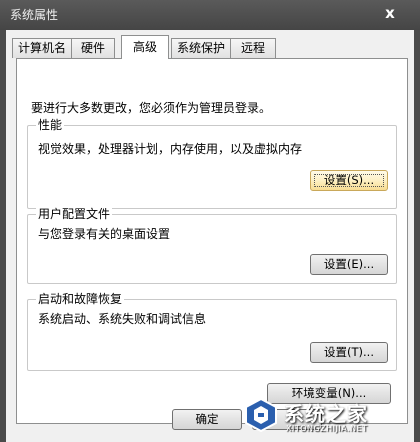 The width and height of the screenshot is (420, 442). What do you see at coordinates (74, 214) in the screenshot?
I see `user-profiles-title: 用户配置文件` at bounding box center [74, 214].